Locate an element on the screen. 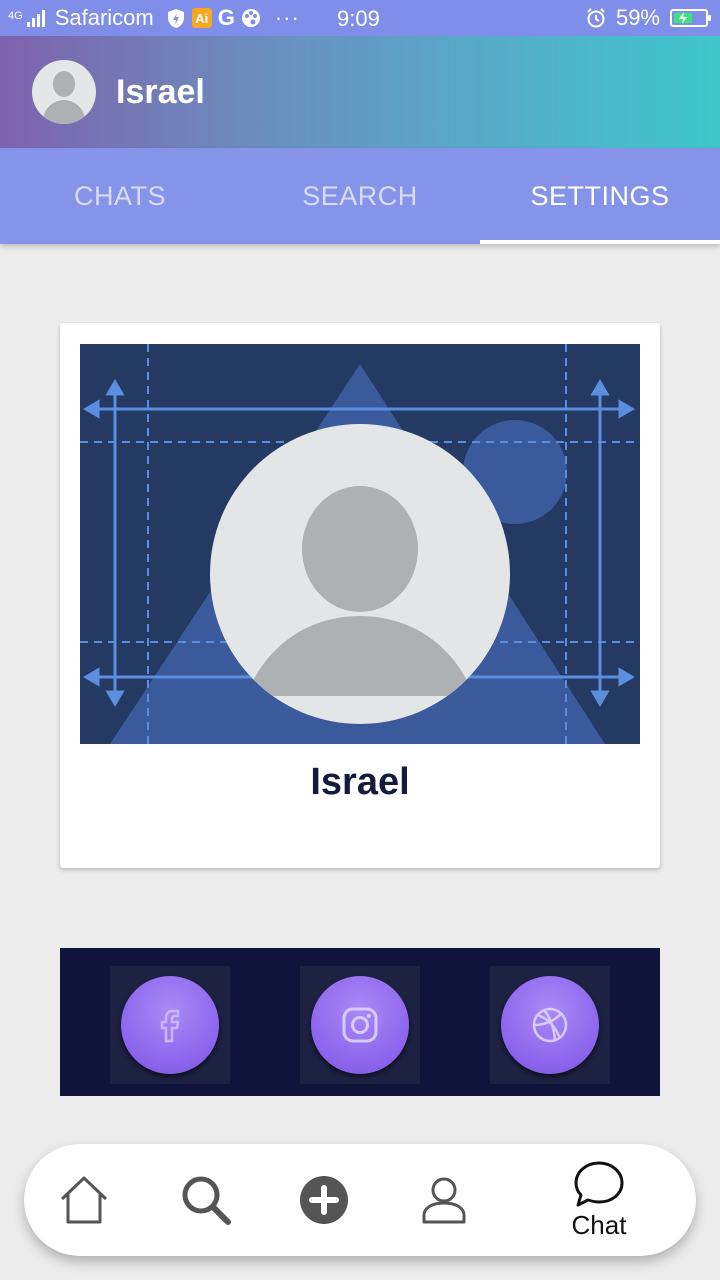 This screenshot has width=720, height=1280. social-links-bar is located at coordinates (360, 1022).